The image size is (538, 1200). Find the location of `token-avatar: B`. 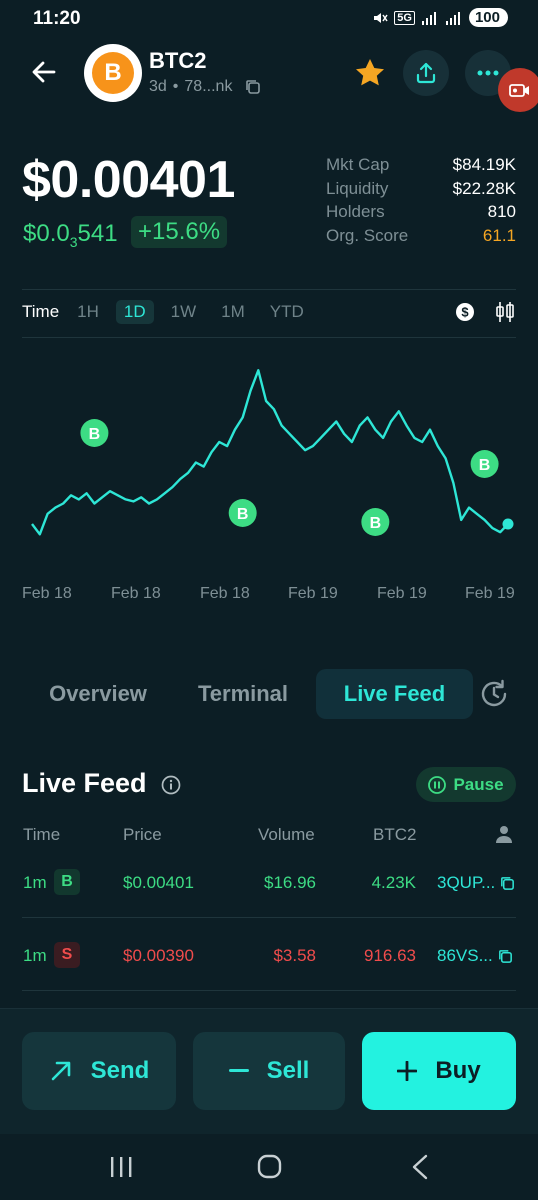

token-avatar: B is located at coordinates (113, 73).